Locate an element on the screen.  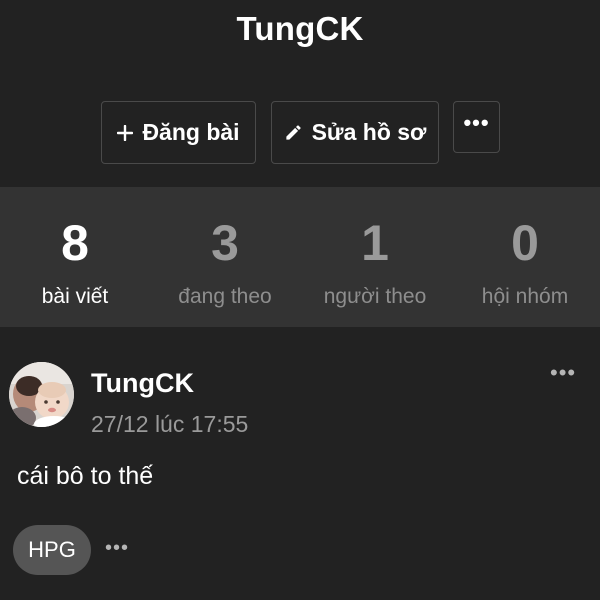
stat-posts: 8 bài viết is located at coordinates (75, 257).